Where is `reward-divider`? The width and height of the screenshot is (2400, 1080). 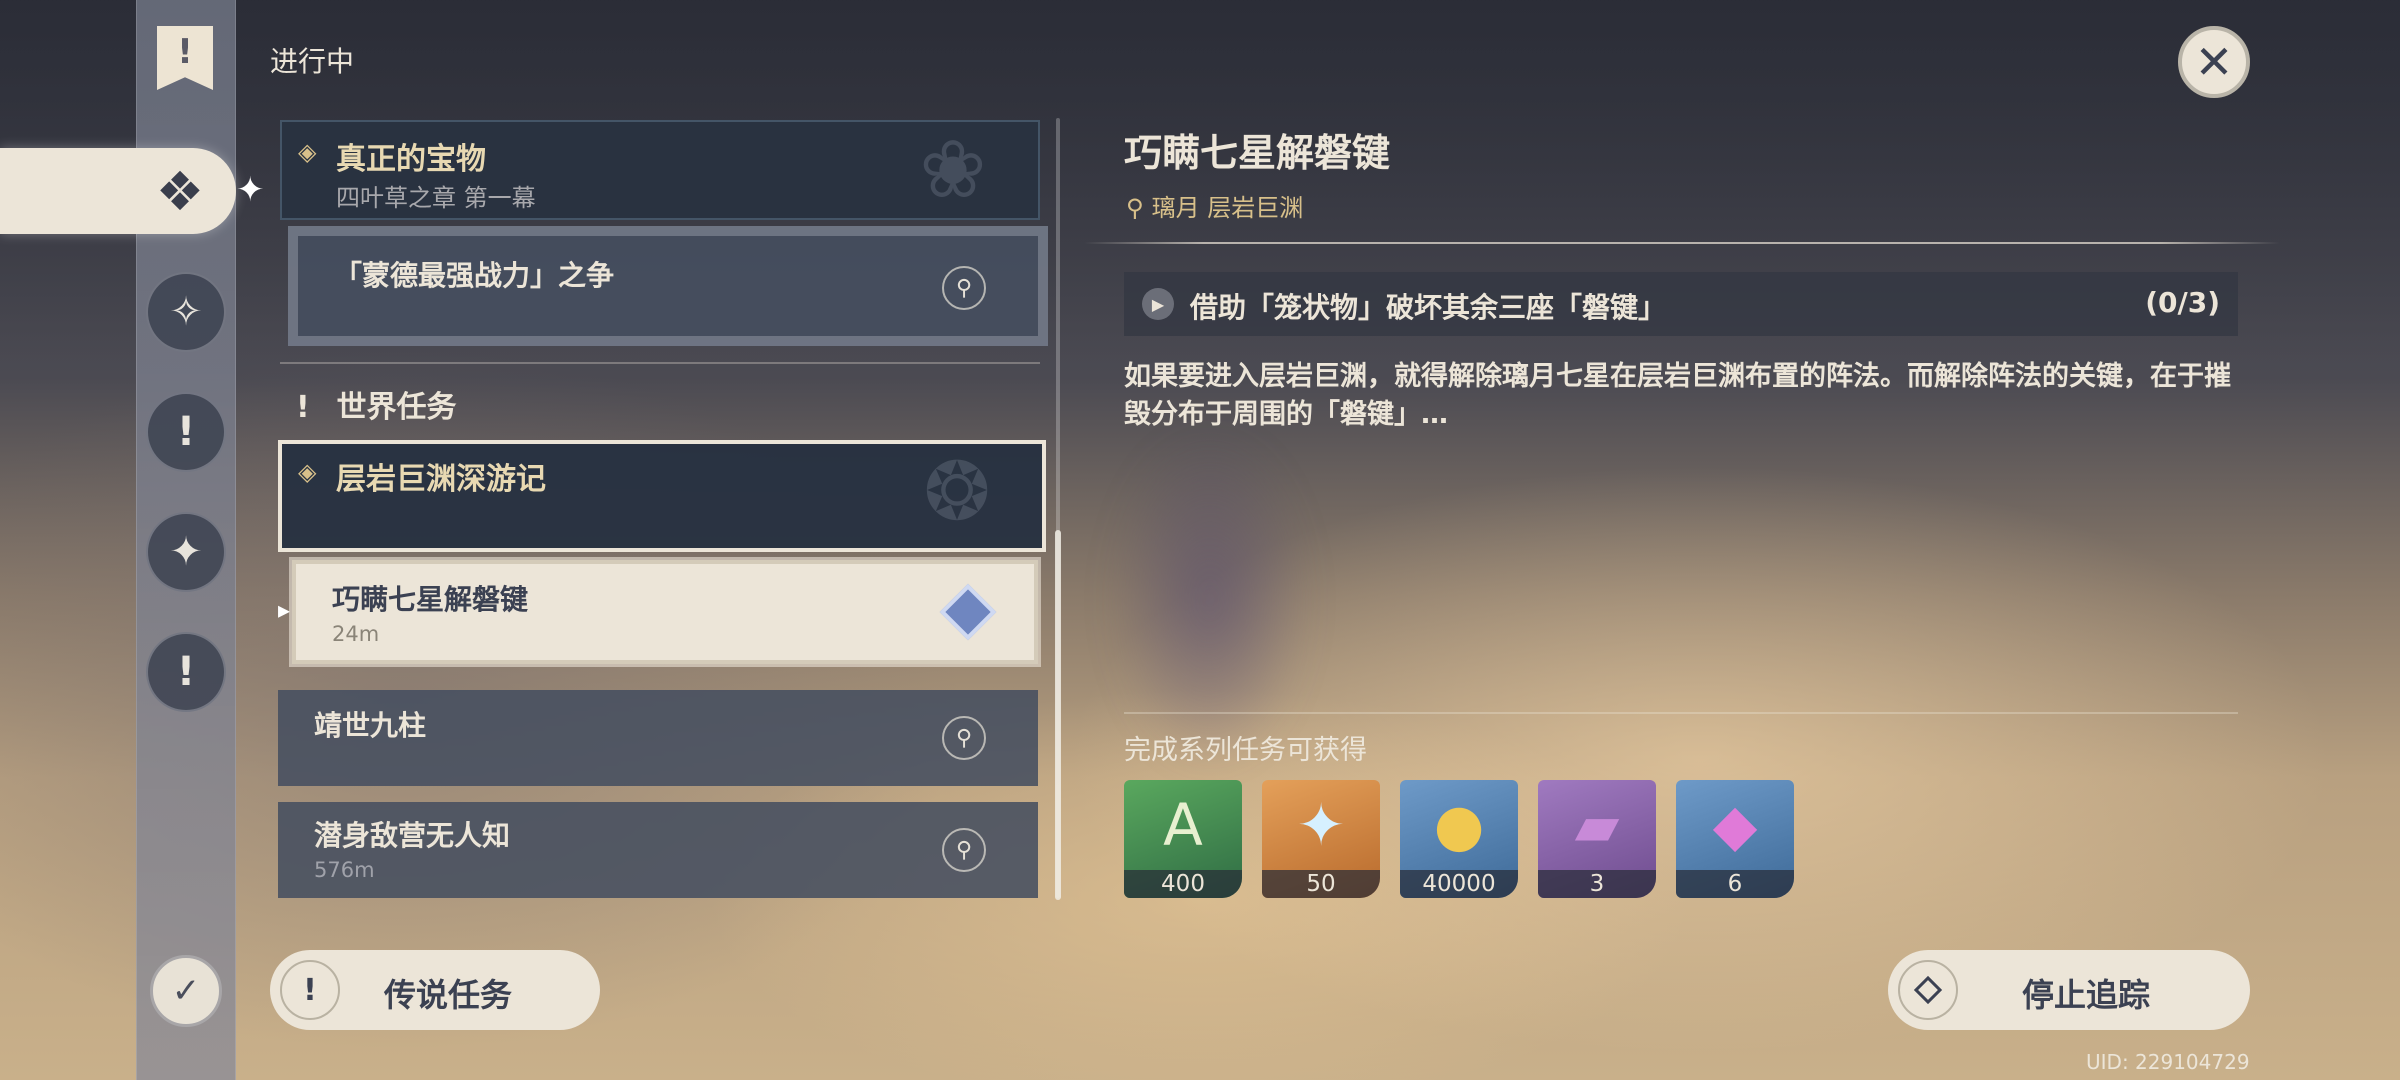 reward-divider is located at coordinates (1681, 713).